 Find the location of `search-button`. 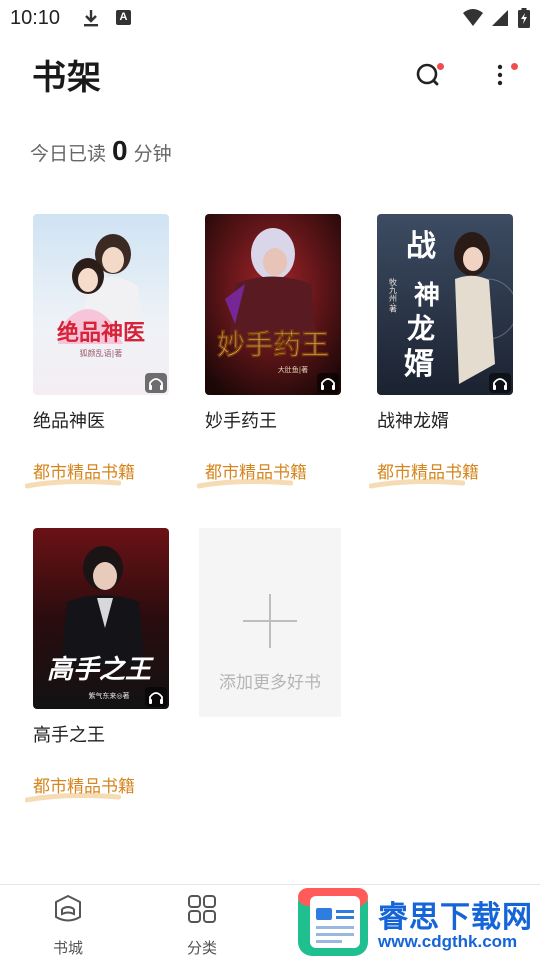

search-button is located at coordinates (428, 74).